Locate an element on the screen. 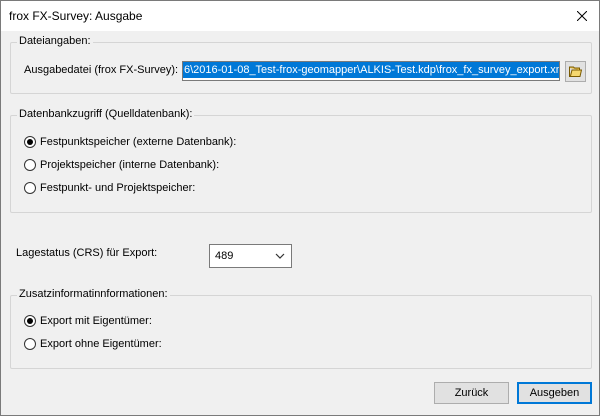 This screenshot has height=416, width=600. file-group-legend: Dateiangaben: is located at coordinates (55, 41).